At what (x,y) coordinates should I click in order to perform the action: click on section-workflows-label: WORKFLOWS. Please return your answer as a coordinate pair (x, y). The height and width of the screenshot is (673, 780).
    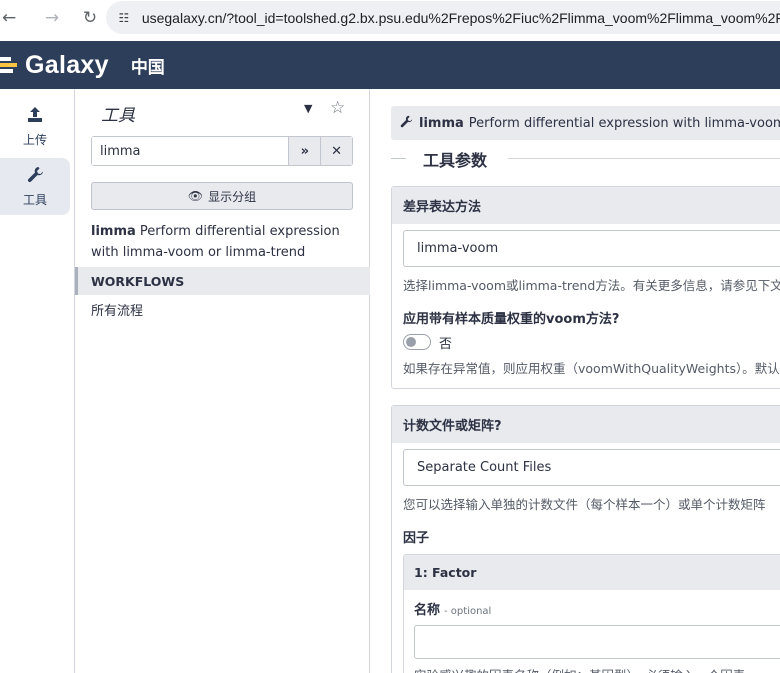
    Looking at the image, I should click on (138, 281).